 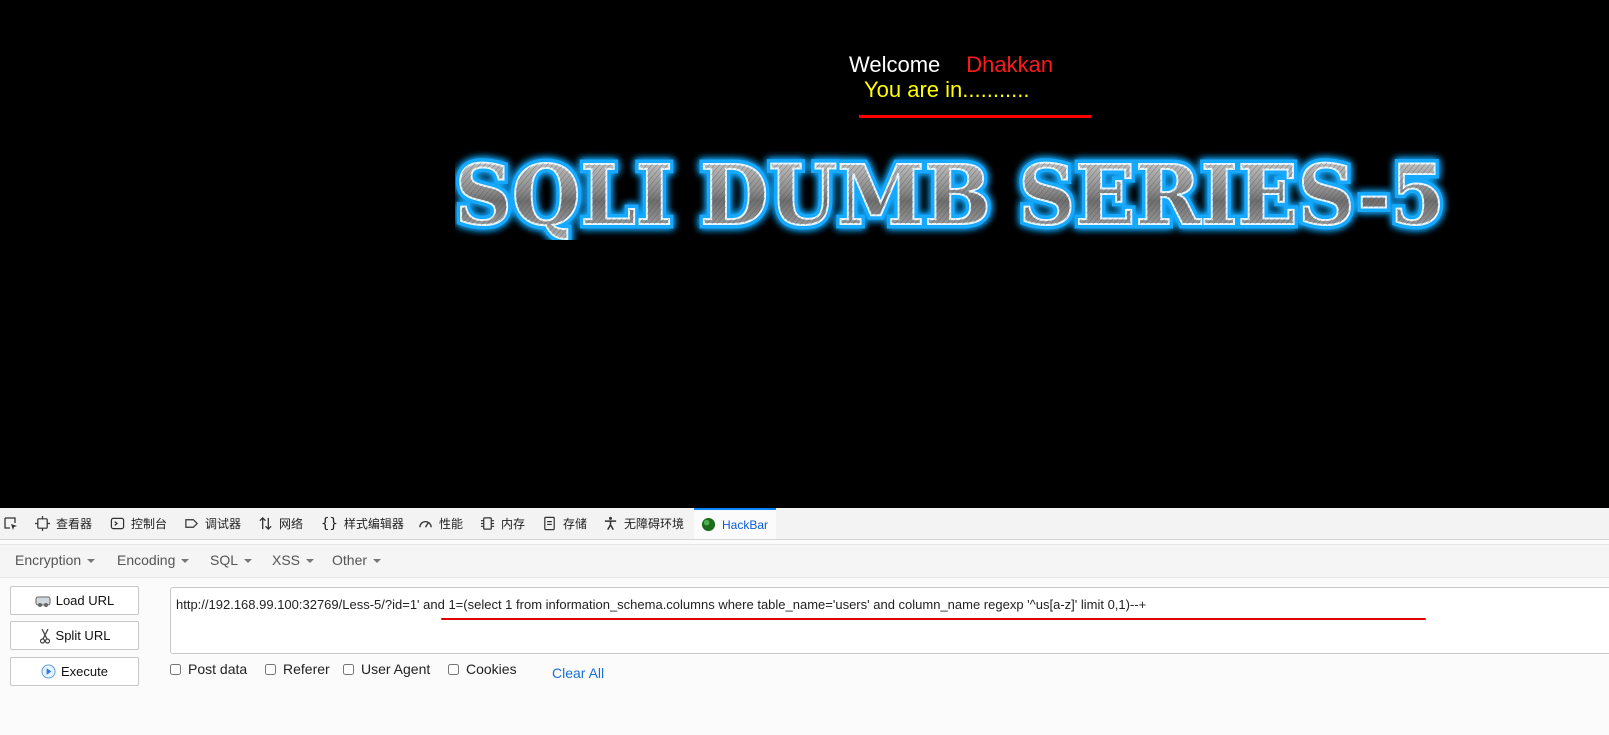 I want to click on menu-xss: XSS, so click(x=293, y=560).